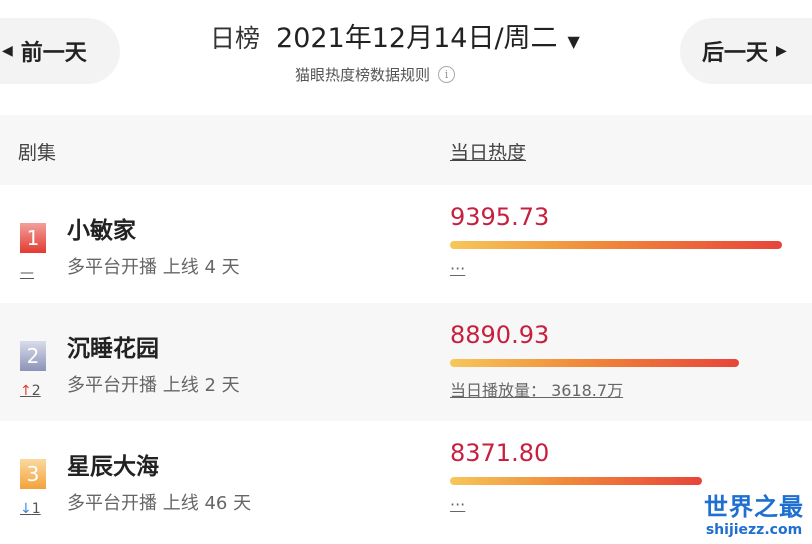 The height and width of the screenshot is (544, 812). What do you see at coordinates (754, 507) in the screenshot?
I see `watermark-logo-text: 世界之最` at bounding box center [754, 507].